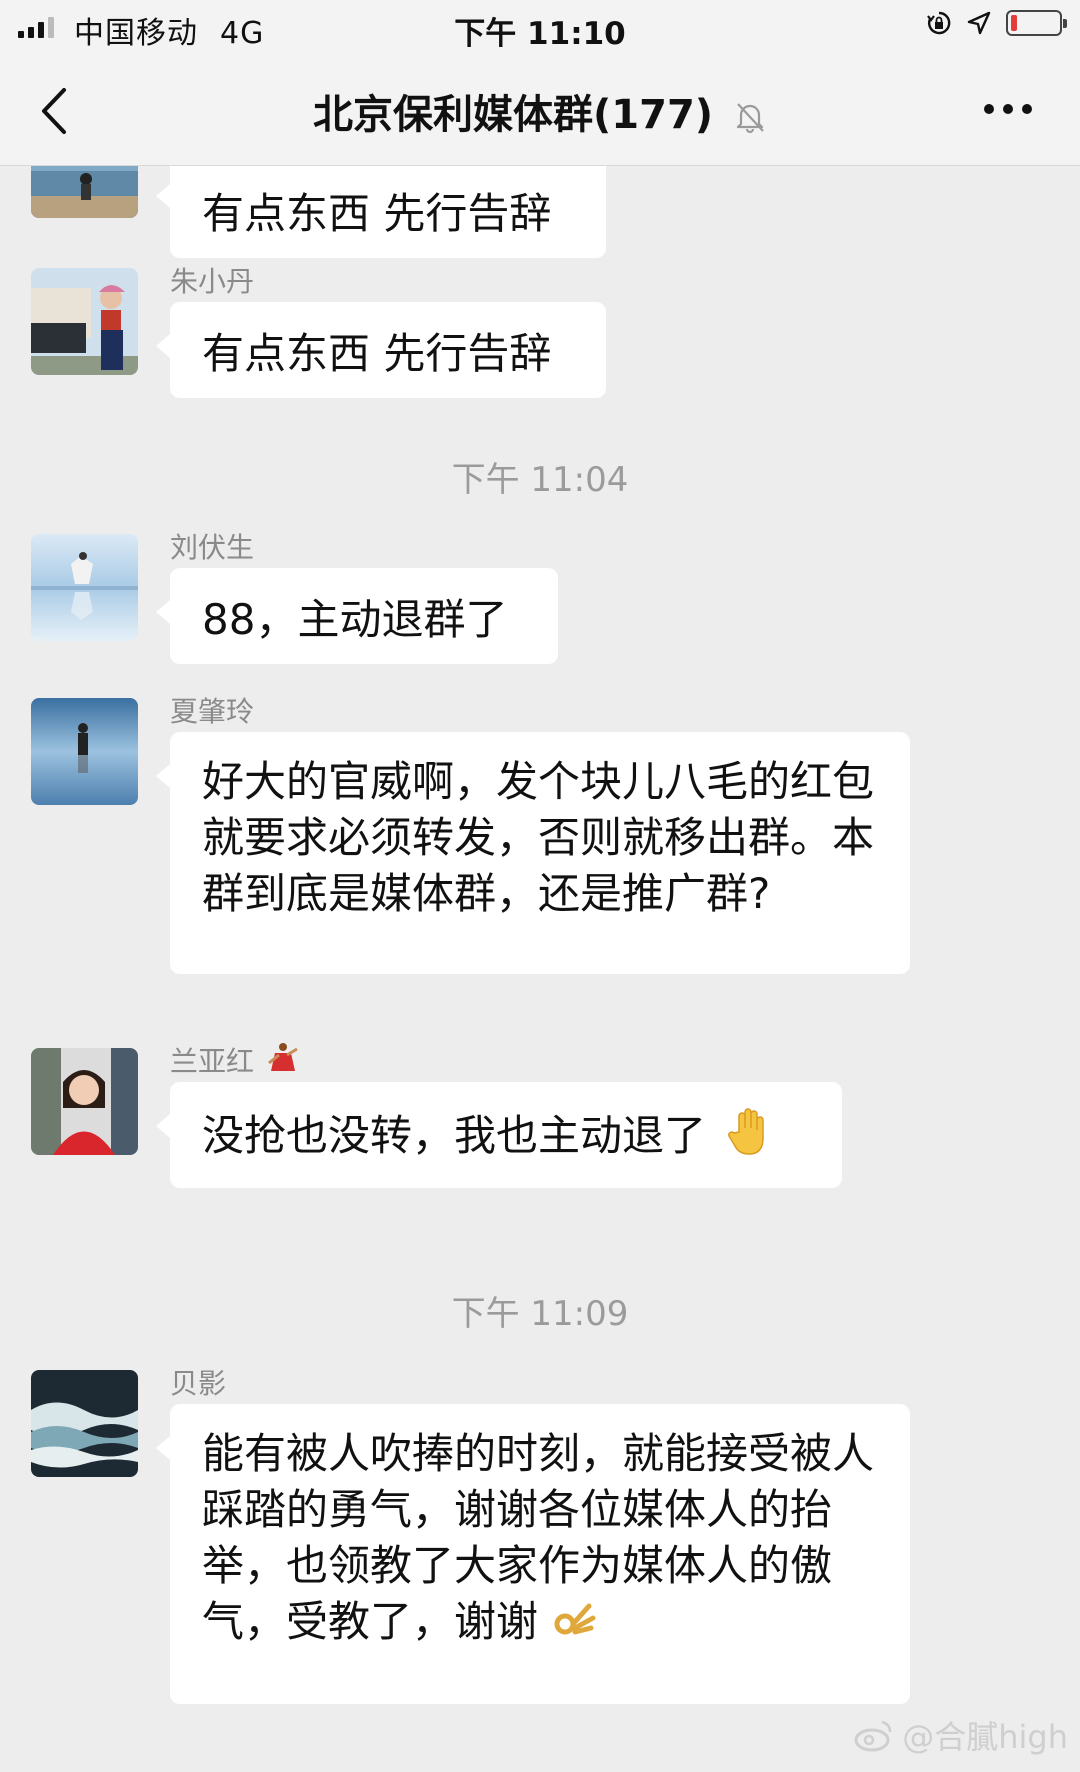  What do you see at coordinates (540, 1314) in the screenshot?
I see `timestamp: 下午 11:09` at bounding box center [540, 1314].